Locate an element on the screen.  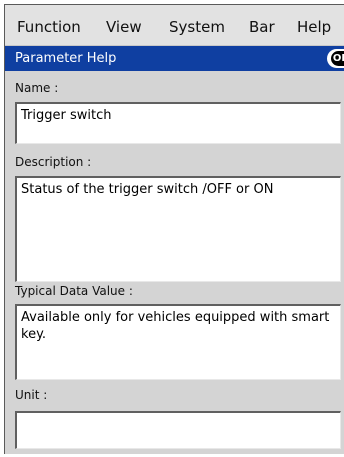
name-field: Trigger switch is located at coordinates (178, 123).